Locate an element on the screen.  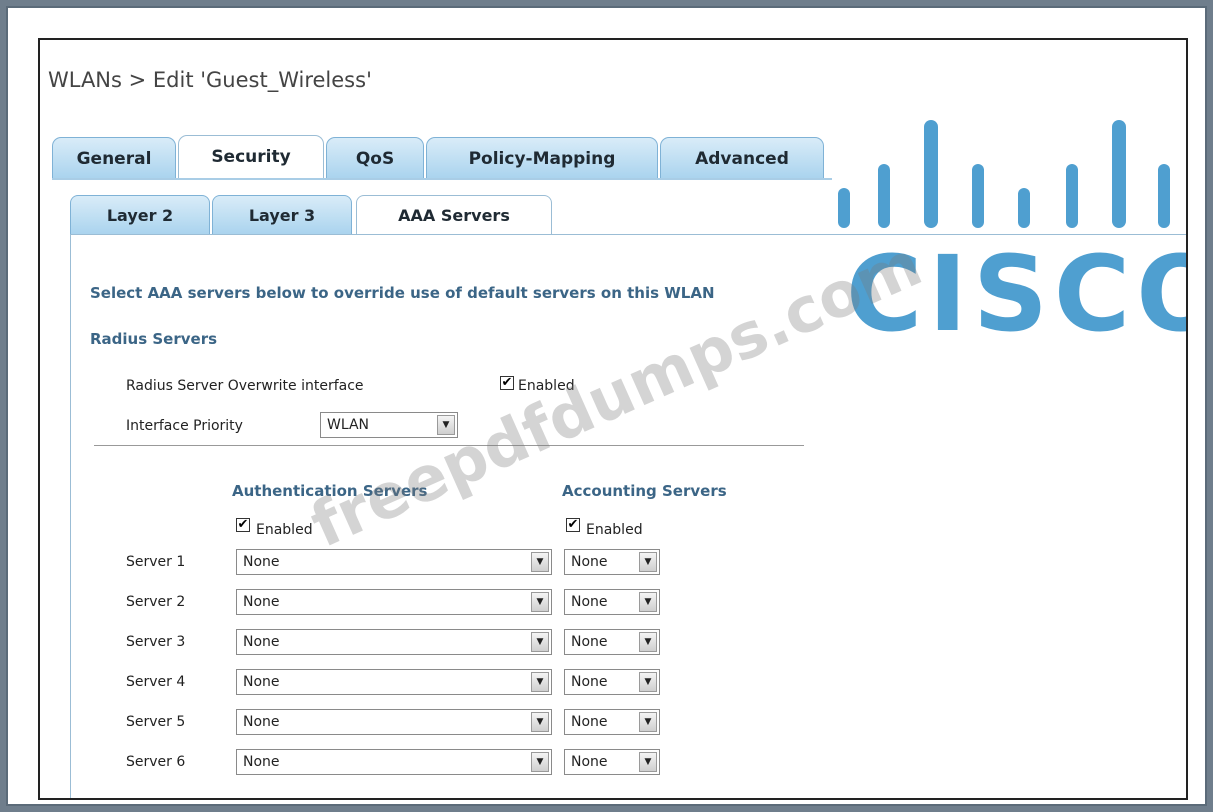
tab-advanced: Advanced is located at coordinates (742, 158).